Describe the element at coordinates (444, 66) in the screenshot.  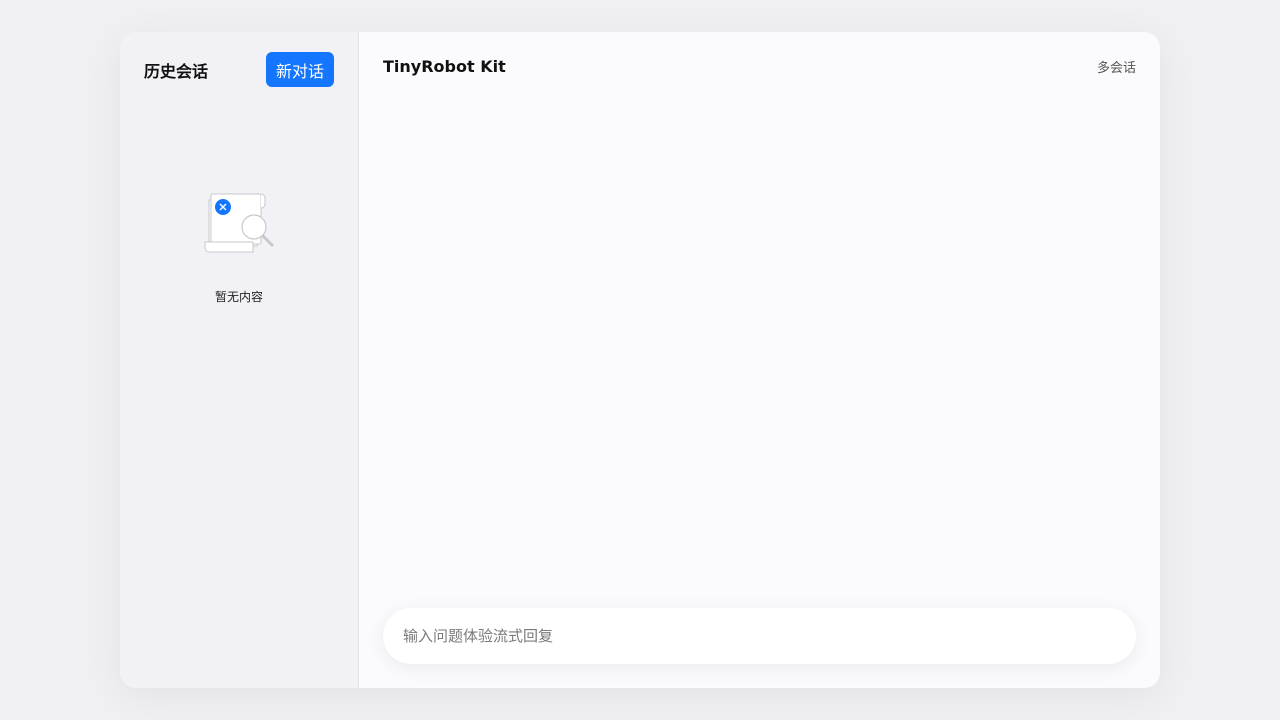
I see `chat-title: TinyRobot Kit` at that location.